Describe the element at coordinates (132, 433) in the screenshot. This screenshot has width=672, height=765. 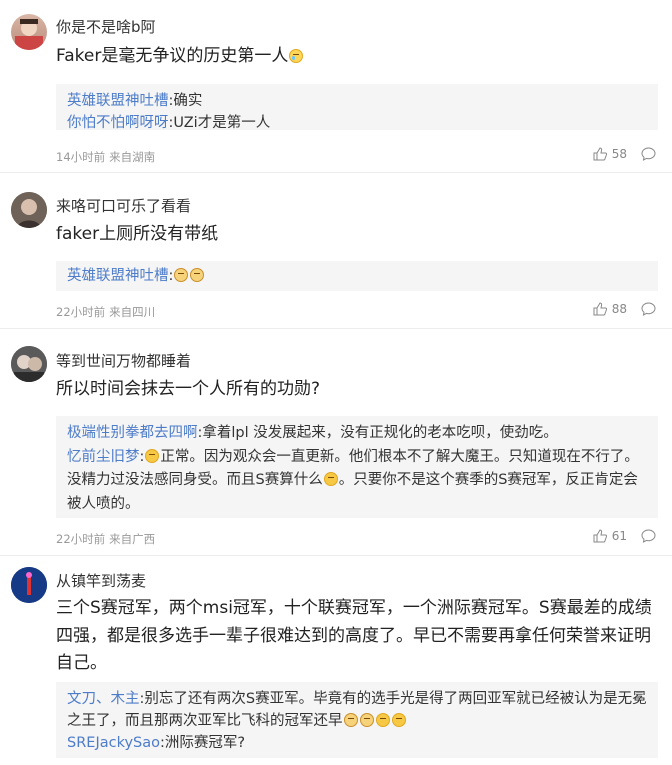
I see `reply-username: 极端性别拳都去四啊` at that location.